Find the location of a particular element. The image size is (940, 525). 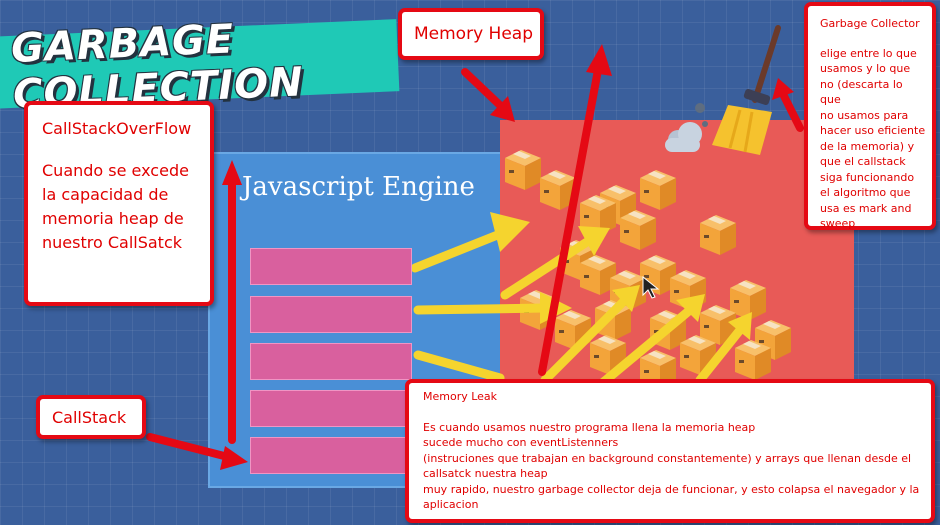

callstack-card: CallStack is located at coordinates (91, 417).